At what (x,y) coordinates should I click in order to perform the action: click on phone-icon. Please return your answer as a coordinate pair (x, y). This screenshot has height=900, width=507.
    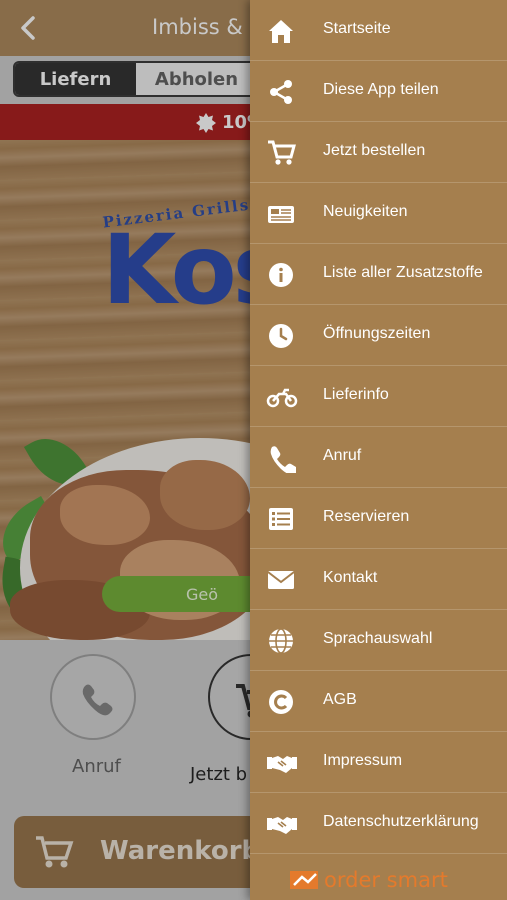
    Looking at the image, I should click on (282, 459).